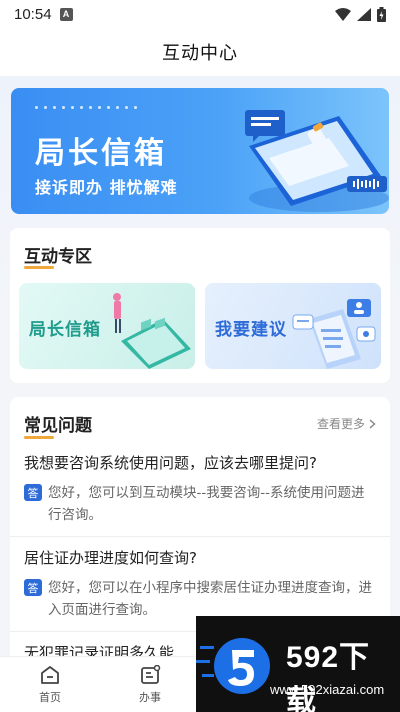 Image resolution: width=400 pixels, height=712 pixels. I want to click on status-bar: 10:54 A, so click(200, 14).